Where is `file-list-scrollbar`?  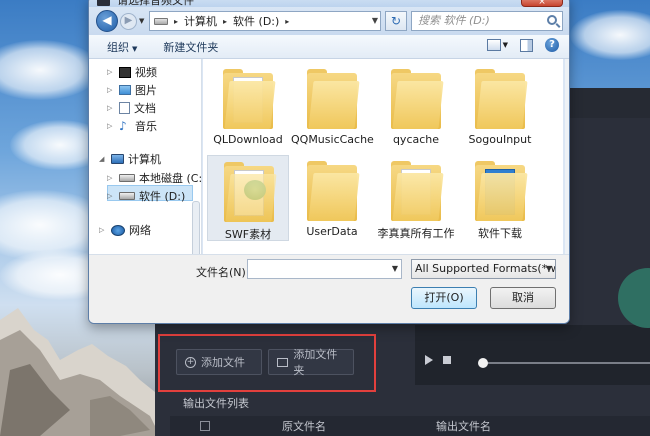
file-list-scrollbar is located at coordinates (567, 156).